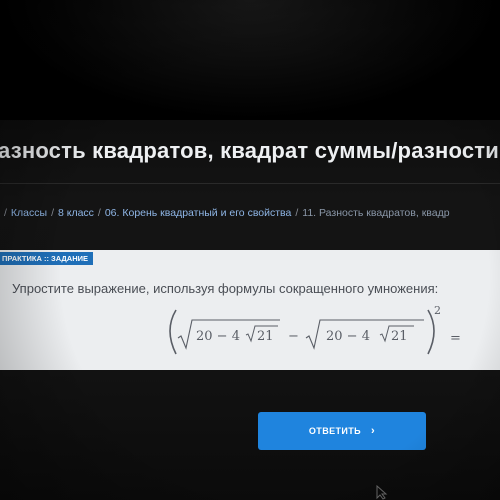 The width and height of the screenshot is (500, 500). I want to click on exponent: 2, so click(437, 310).